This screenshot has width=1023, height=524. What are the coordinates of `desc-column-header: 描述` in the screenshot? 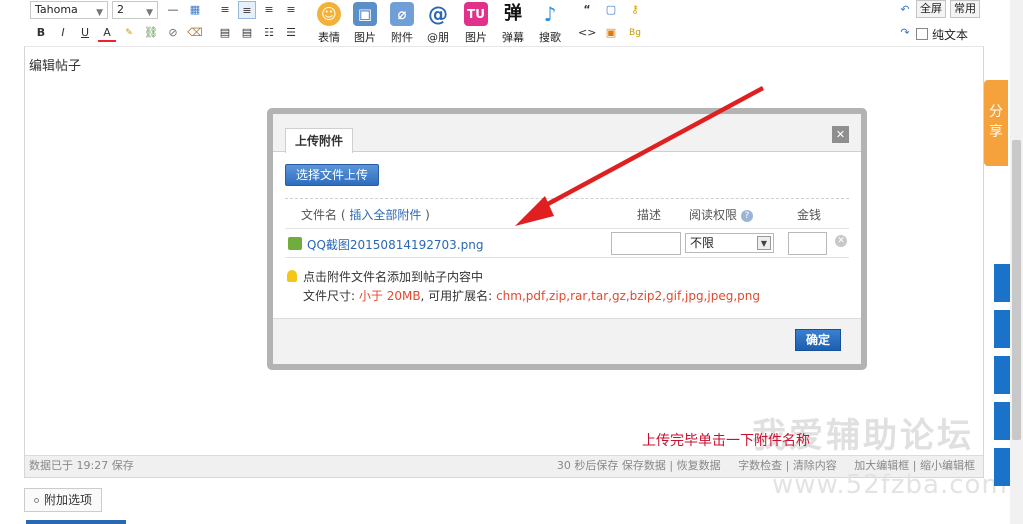 It's located at (649, 215).